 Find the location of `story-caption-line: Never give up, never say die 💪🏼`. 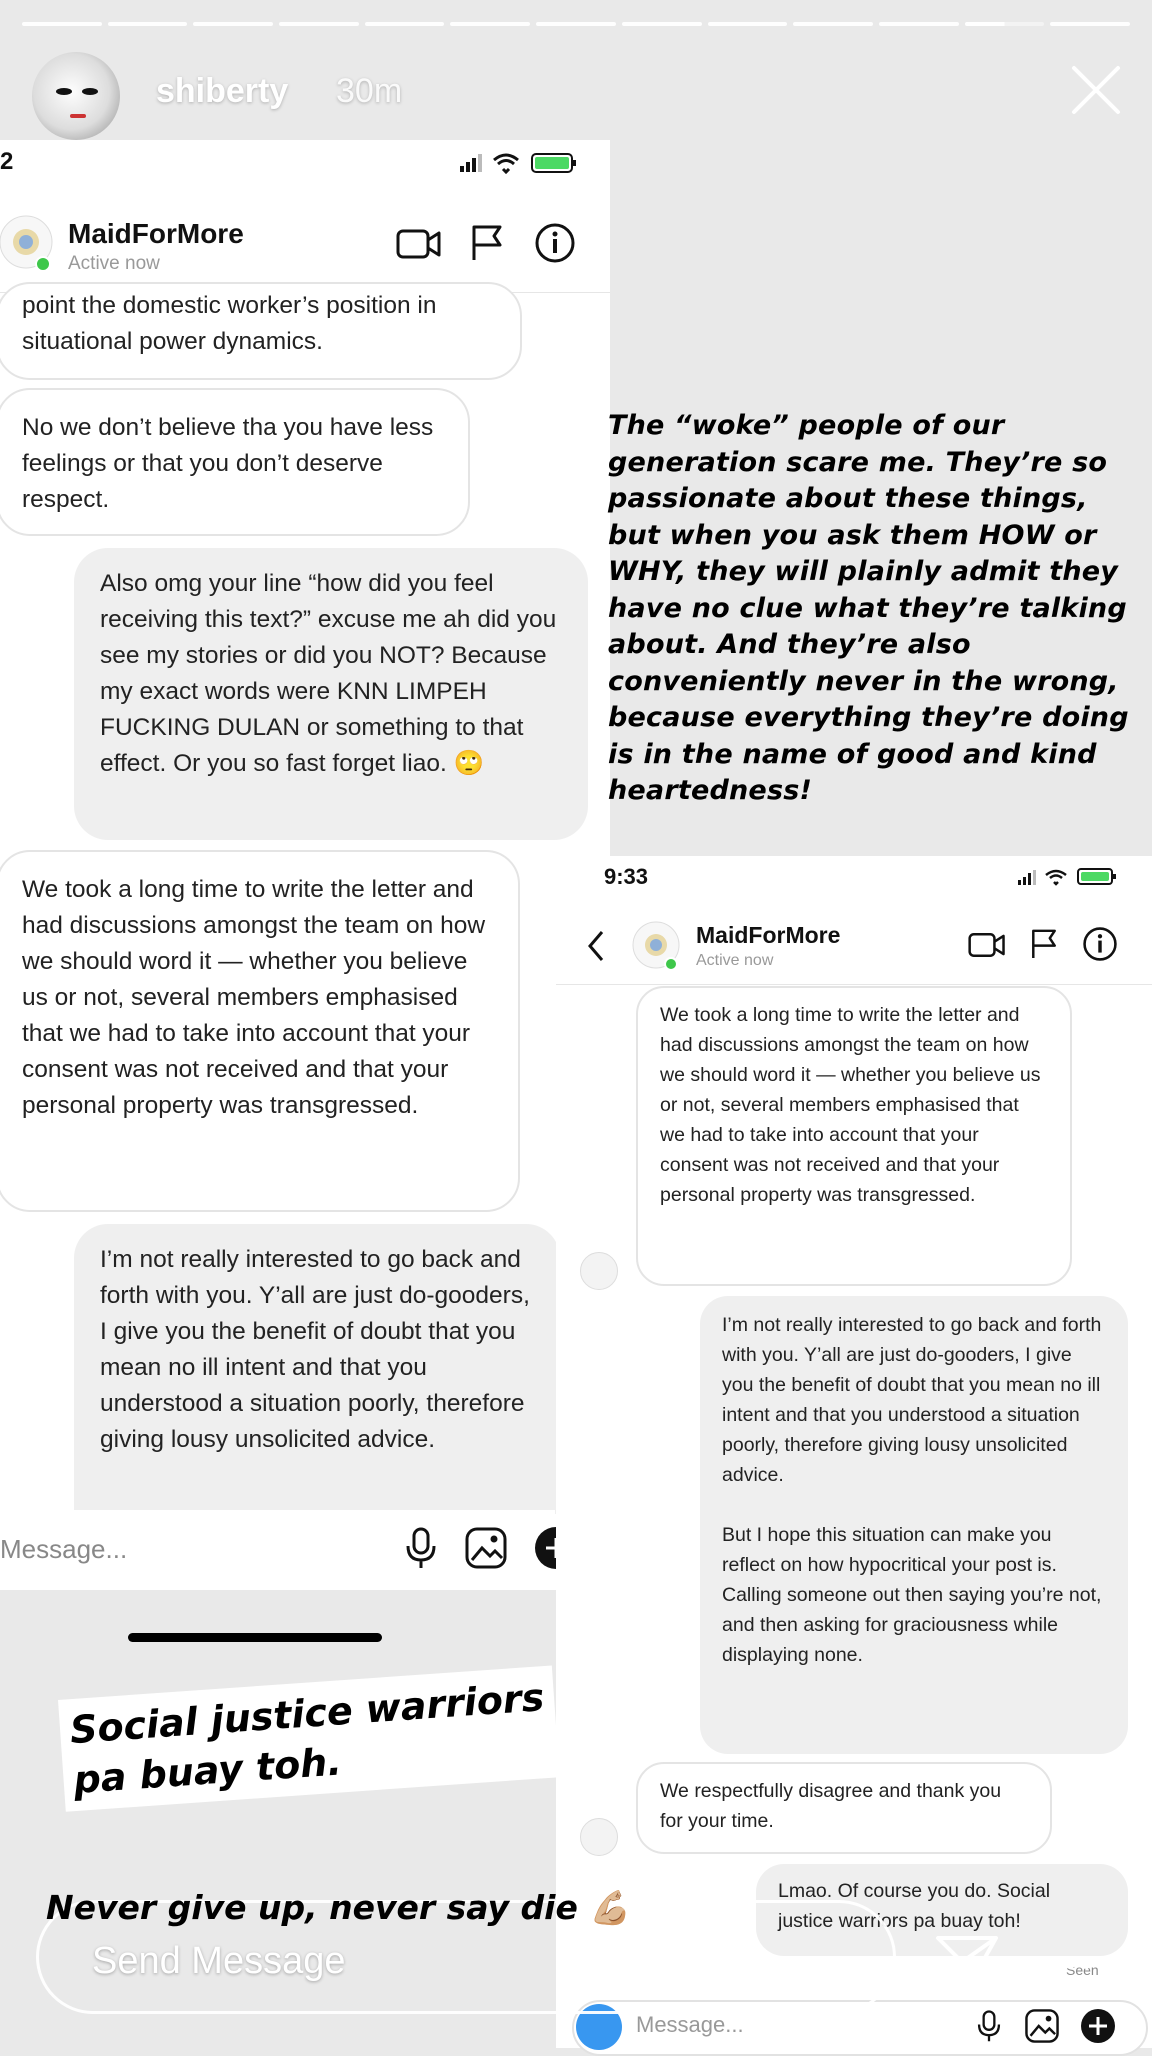

story-caption-line: Never give up, never say die 💪🏼 is located at coordinates (338, 1907).